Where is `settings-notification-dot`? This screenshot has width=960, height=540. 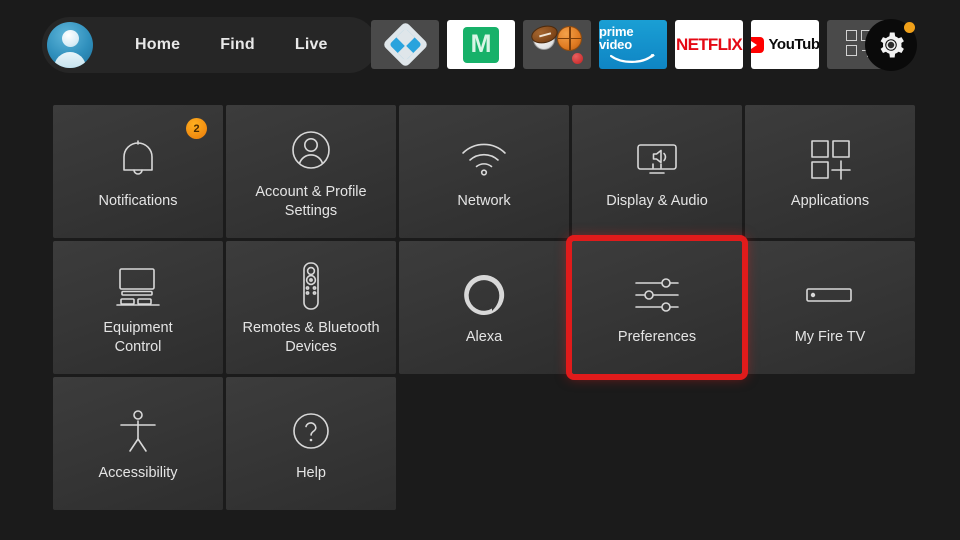 settings-notification-dot is located at coordinates (909, 27).